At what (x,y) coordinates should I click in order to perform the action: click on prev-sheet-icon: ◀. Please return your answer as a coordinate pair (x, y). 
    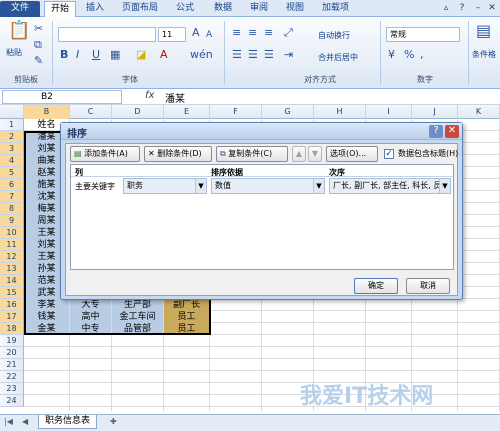
    Looking at the image, I should click on (25, 421).